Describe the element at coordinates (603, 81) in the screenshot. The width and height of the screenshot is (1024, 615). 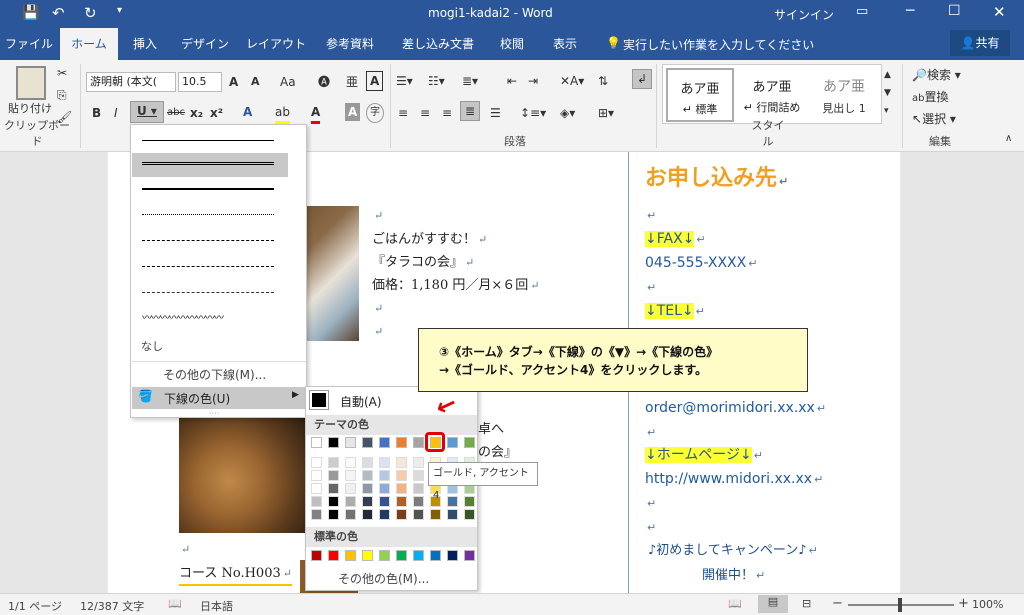
I see `sort-icon: ⇅` at that location.